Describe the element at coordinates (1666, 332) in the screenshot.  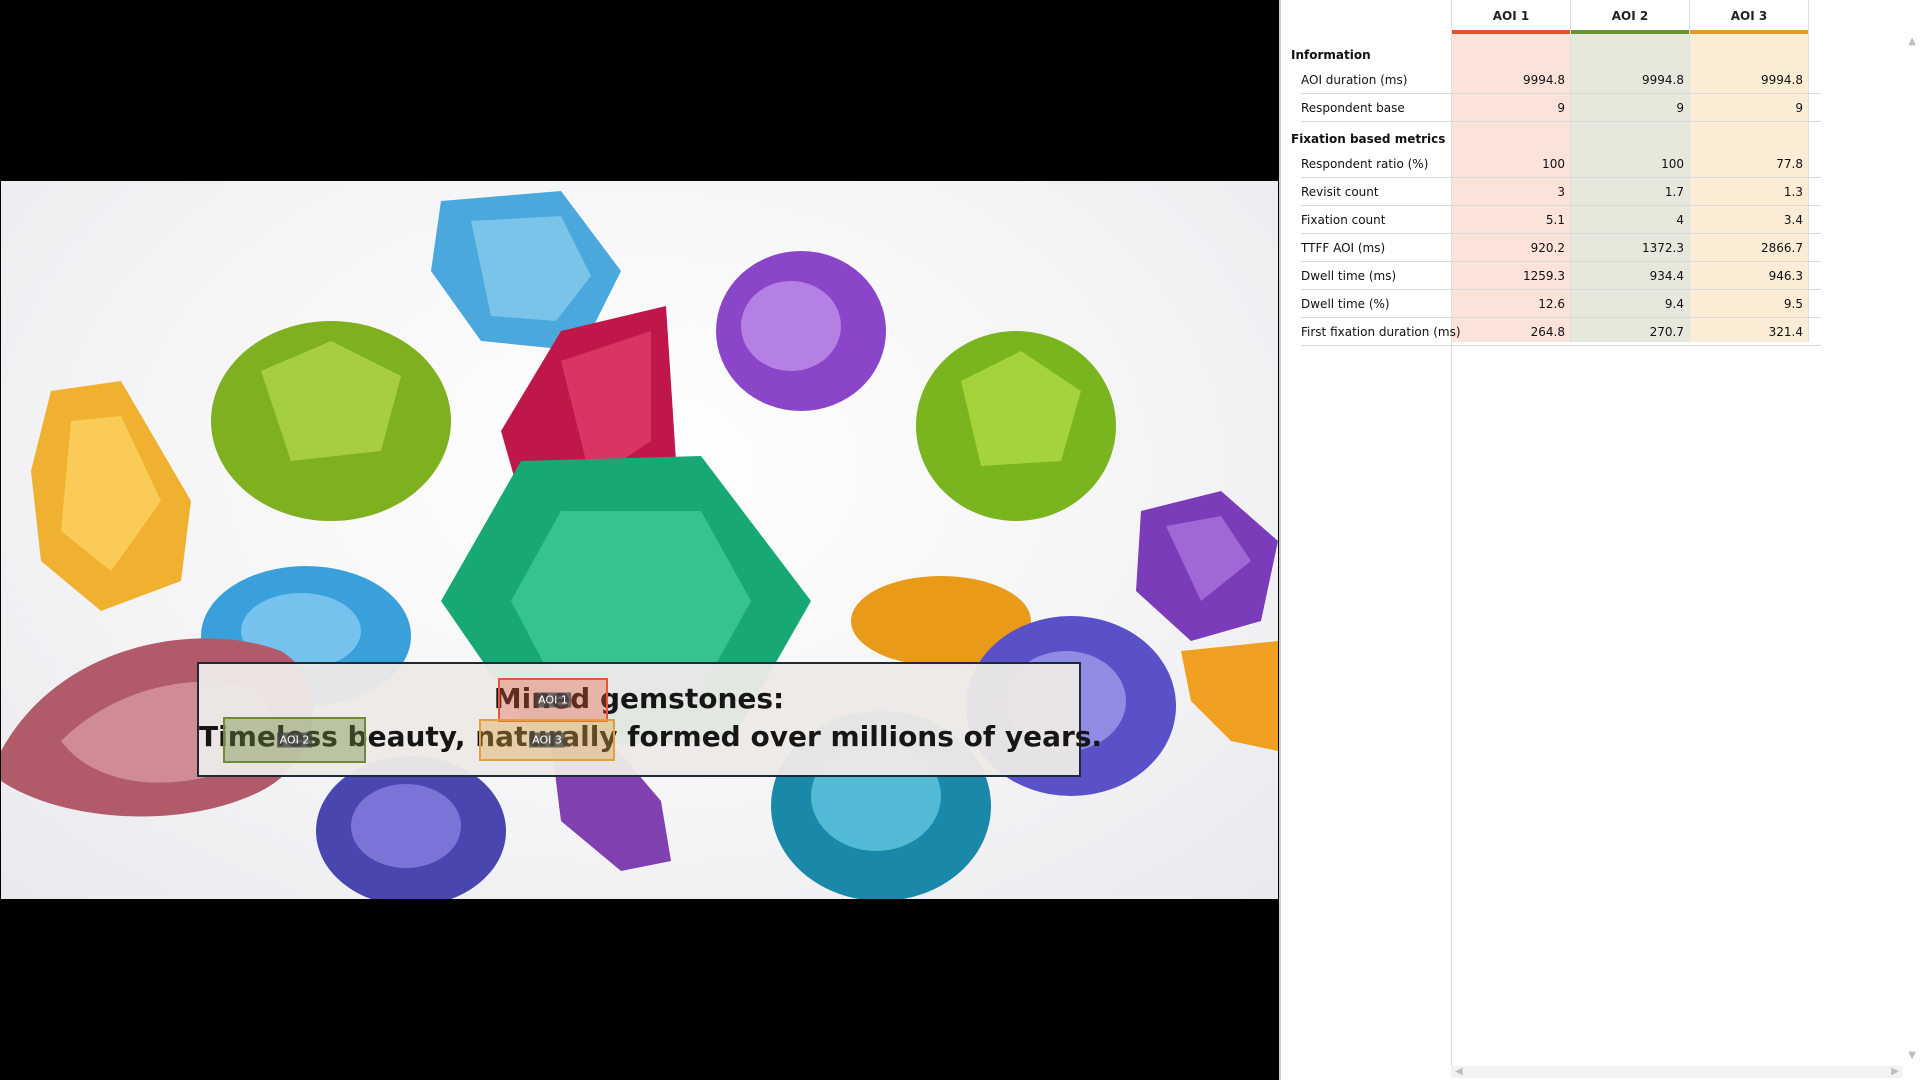
I see `metric-value-aoi-2: 270.7` at that location.